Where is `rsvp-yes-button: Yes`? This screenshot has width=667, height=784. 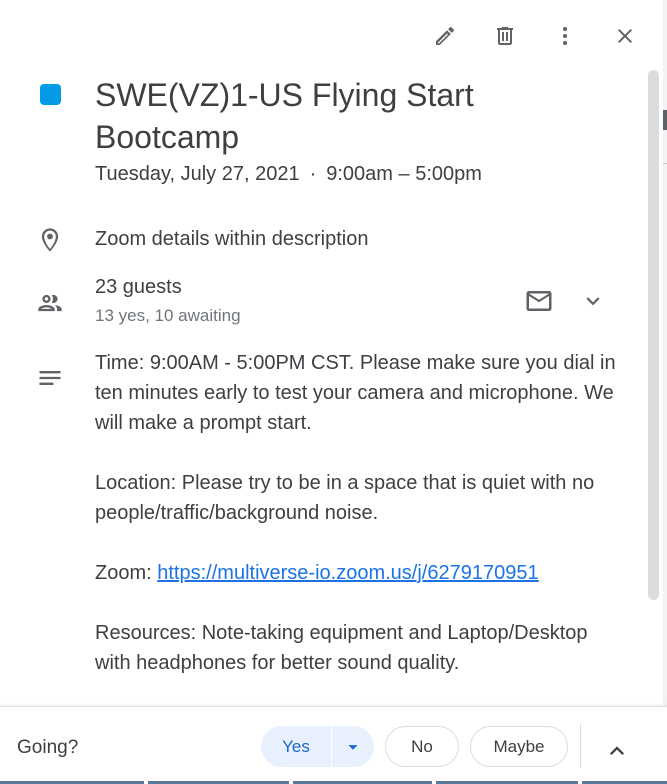
rsvp-yes-button: Yes is located at coordinates (296, 747).